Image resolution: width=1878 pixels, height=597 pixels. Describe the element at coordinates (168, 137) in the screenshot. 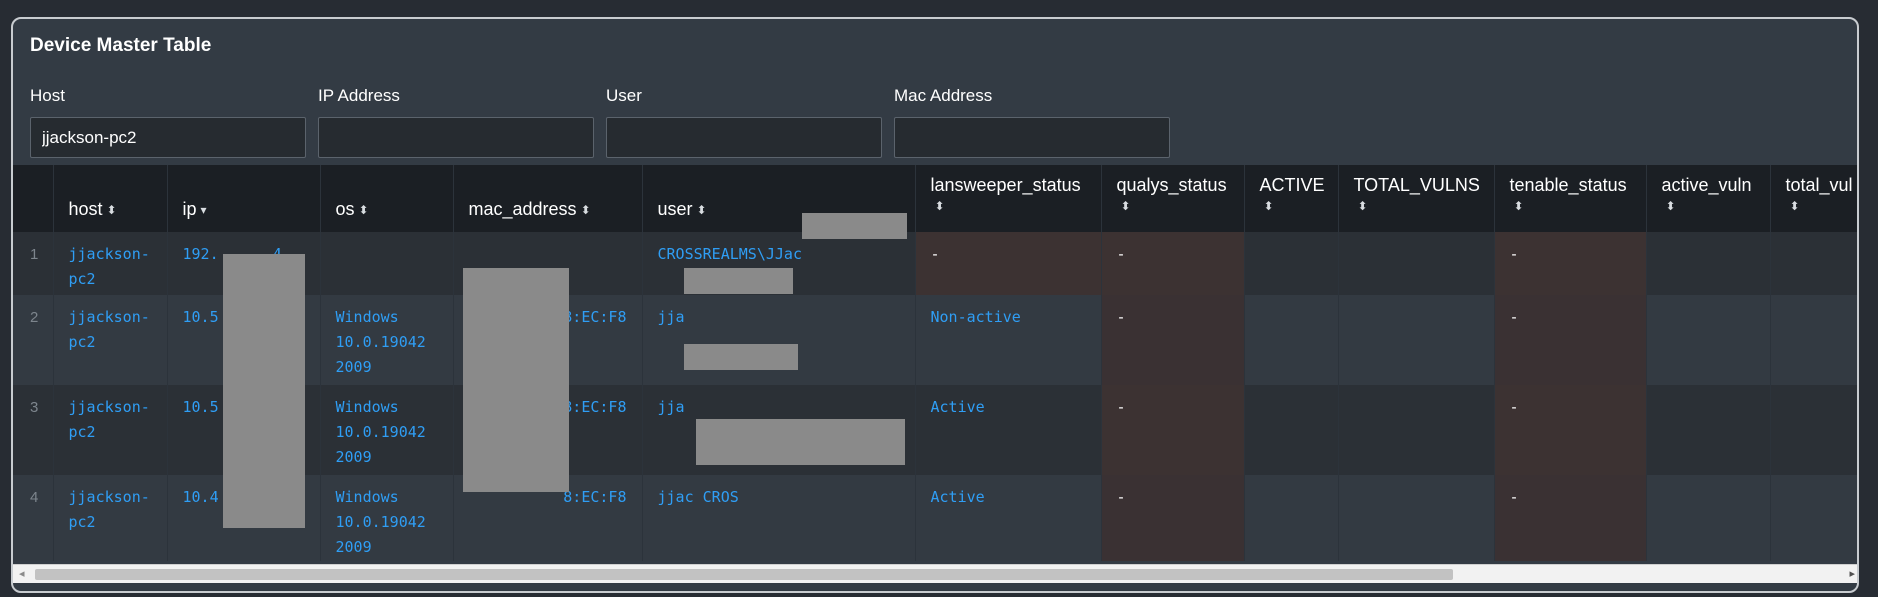

I see `host-filter-input` at that location.